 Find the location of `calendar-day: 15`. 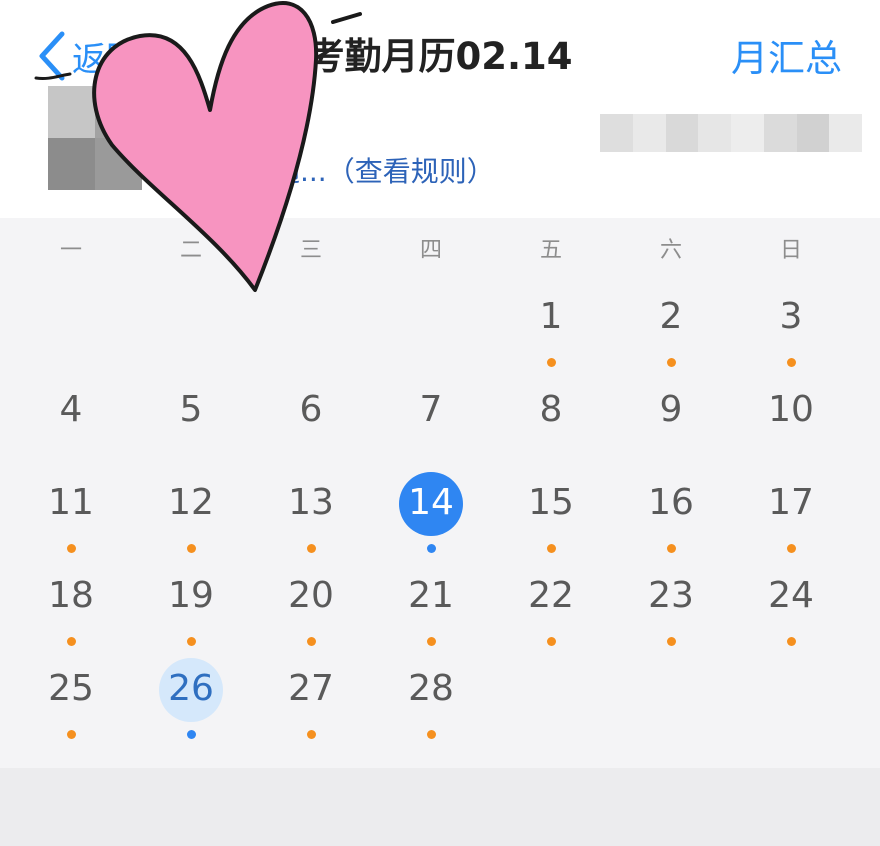

calendar-day: 15 is located at coordinates (551, 518).